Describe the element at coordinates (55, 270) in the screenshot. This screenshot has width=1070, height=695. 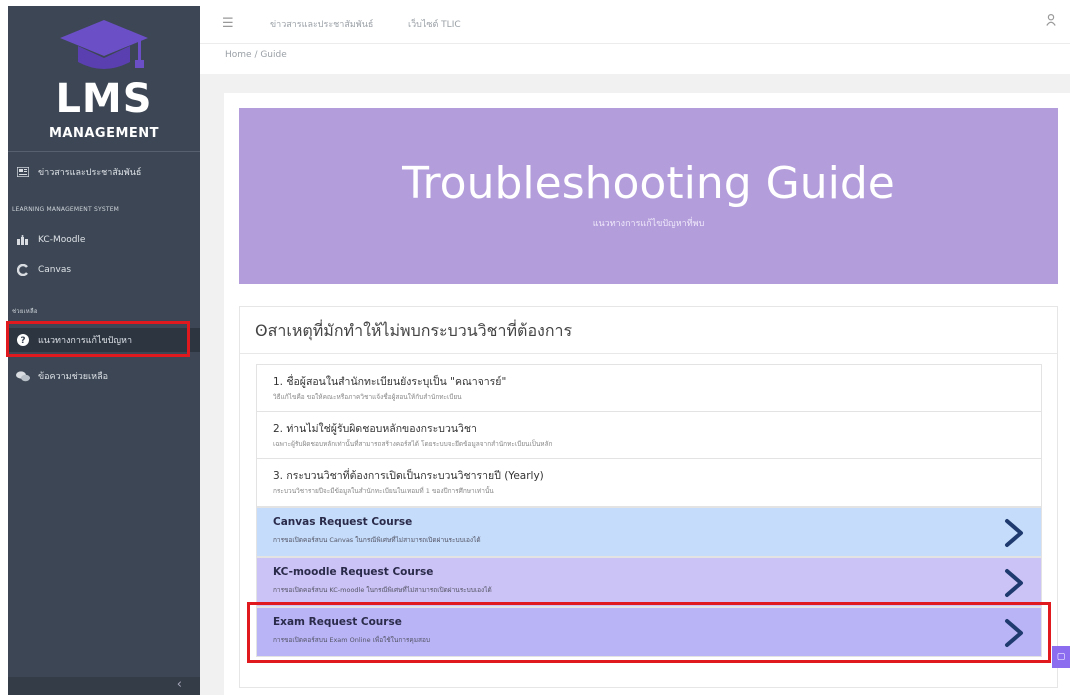
I see `sidebar-item-label: Canvas` at that location.